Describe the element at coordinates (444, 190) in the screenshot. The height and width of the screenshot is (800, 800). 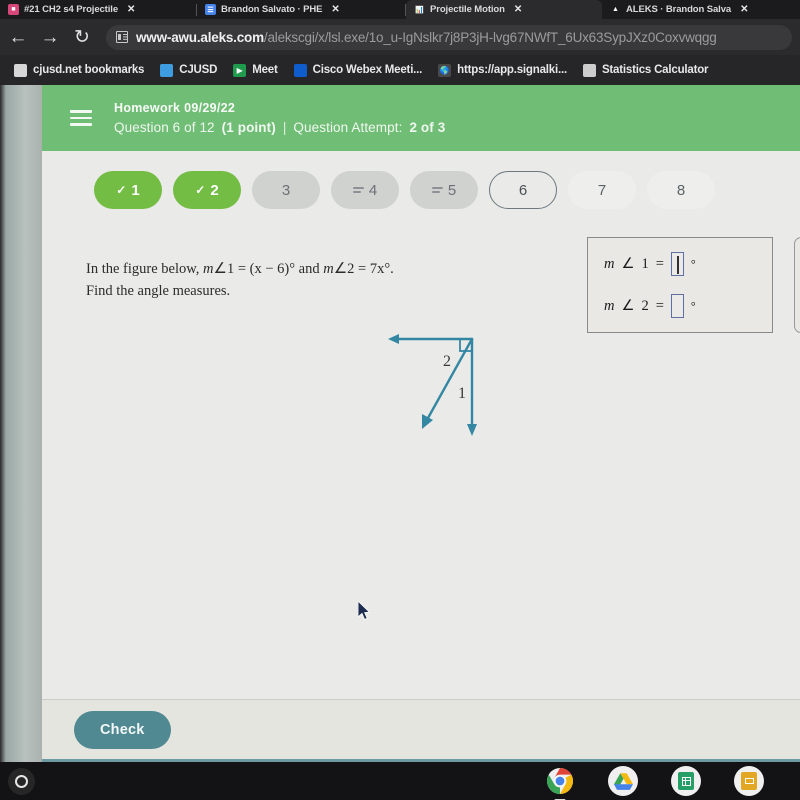
I see `question-pill-5: 5` at that location.